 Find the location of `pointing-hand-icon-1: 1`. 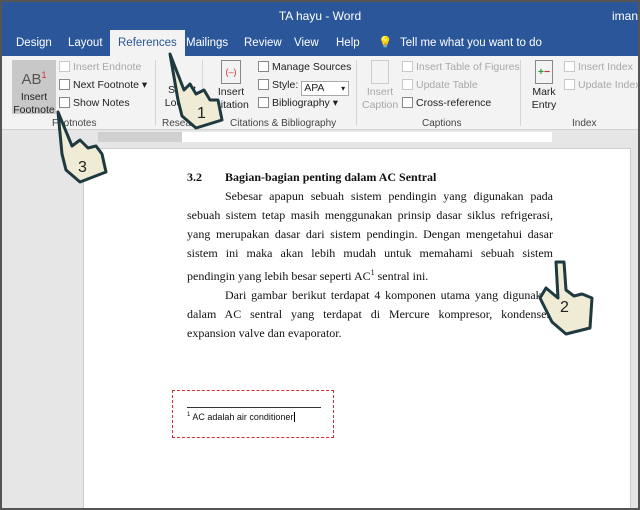

pointing-hand-icon-1: 1 is located at coordinates (196, 91).